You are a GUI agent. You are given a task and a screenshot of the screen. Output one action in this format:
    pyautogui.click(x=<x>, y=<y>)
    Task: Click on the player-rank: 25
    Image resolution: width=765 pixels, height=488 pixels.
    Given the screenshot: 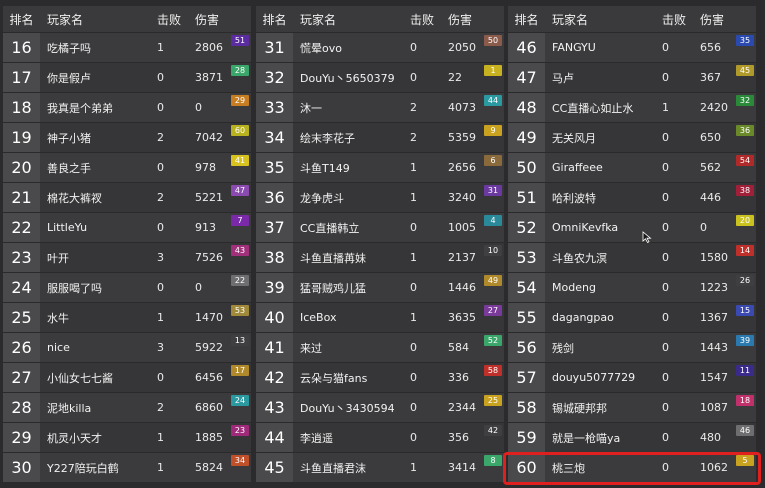 What is the action you would take?
    pyautogui.click(x=21, y=317)
    